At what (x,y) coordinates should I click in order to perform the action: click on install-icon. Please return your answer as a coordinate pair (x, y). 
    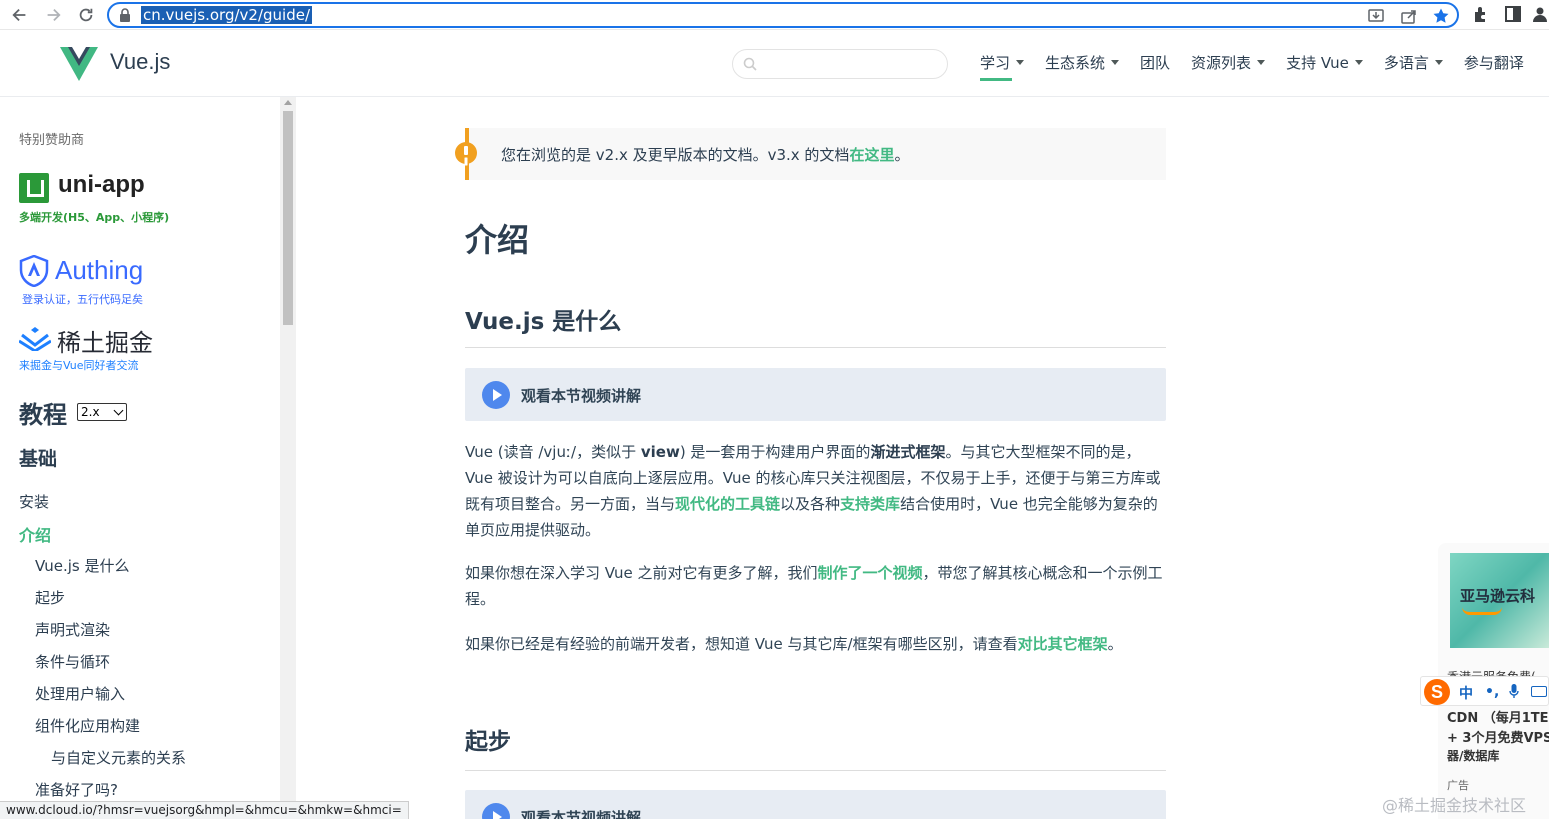
    Looking at the image, I should click on (1376, 16).